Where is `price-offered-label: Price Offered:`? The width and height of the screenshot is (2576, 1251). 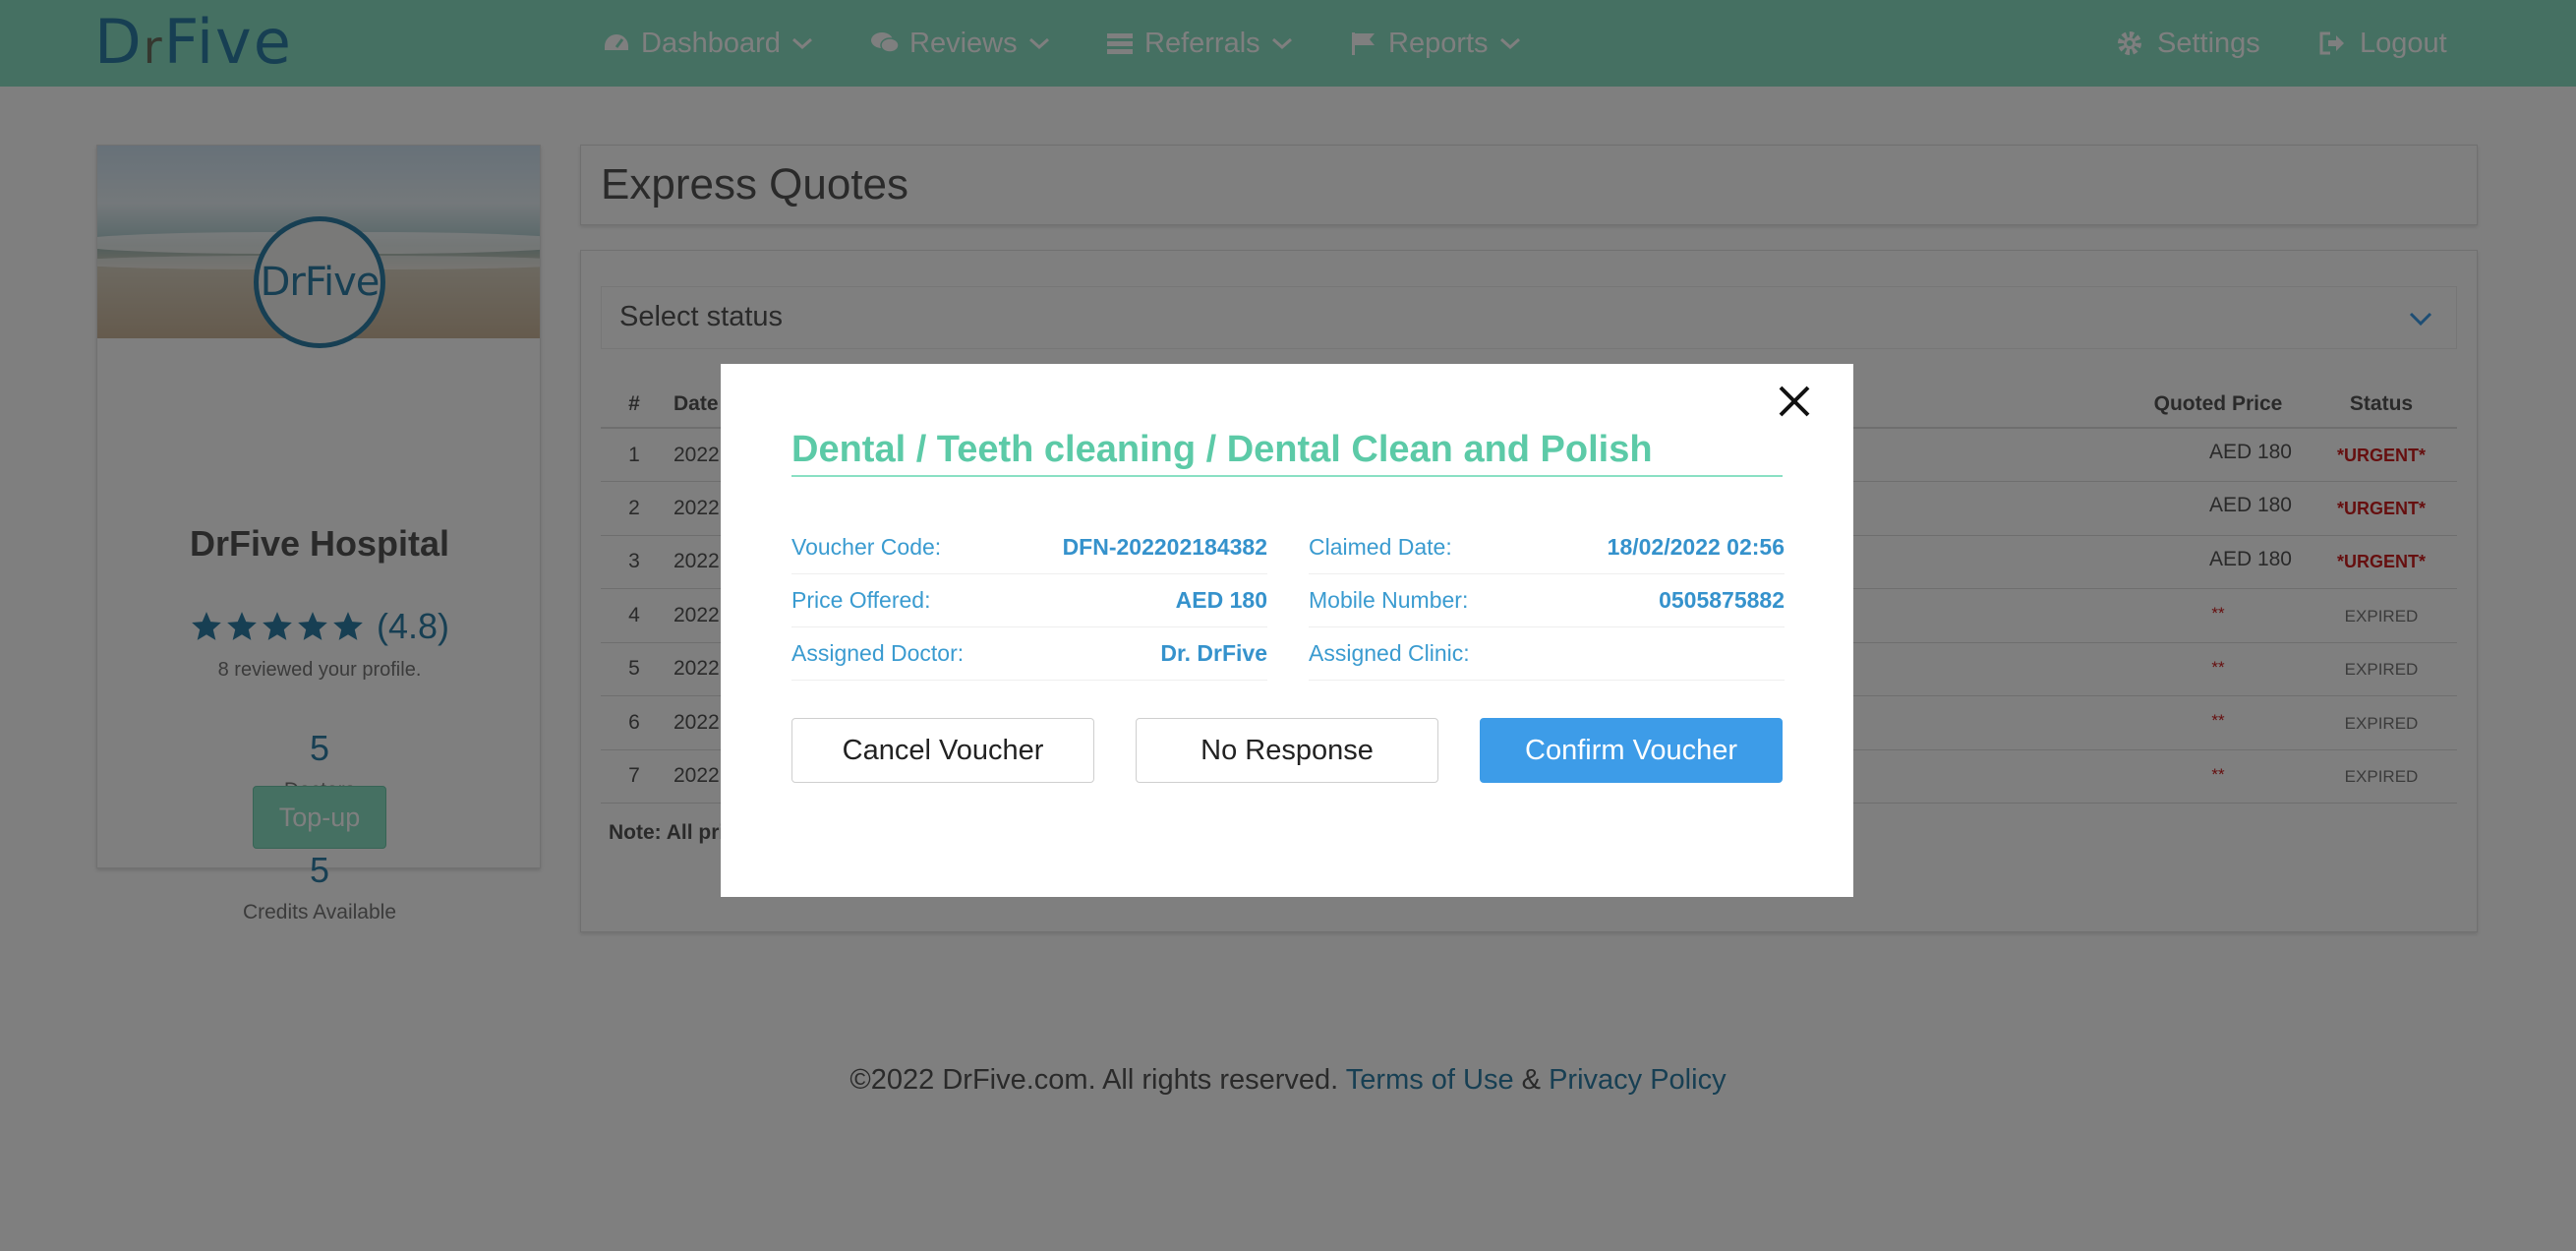
price-offered-label: Price Offered: is located at coordinates (861, 600).